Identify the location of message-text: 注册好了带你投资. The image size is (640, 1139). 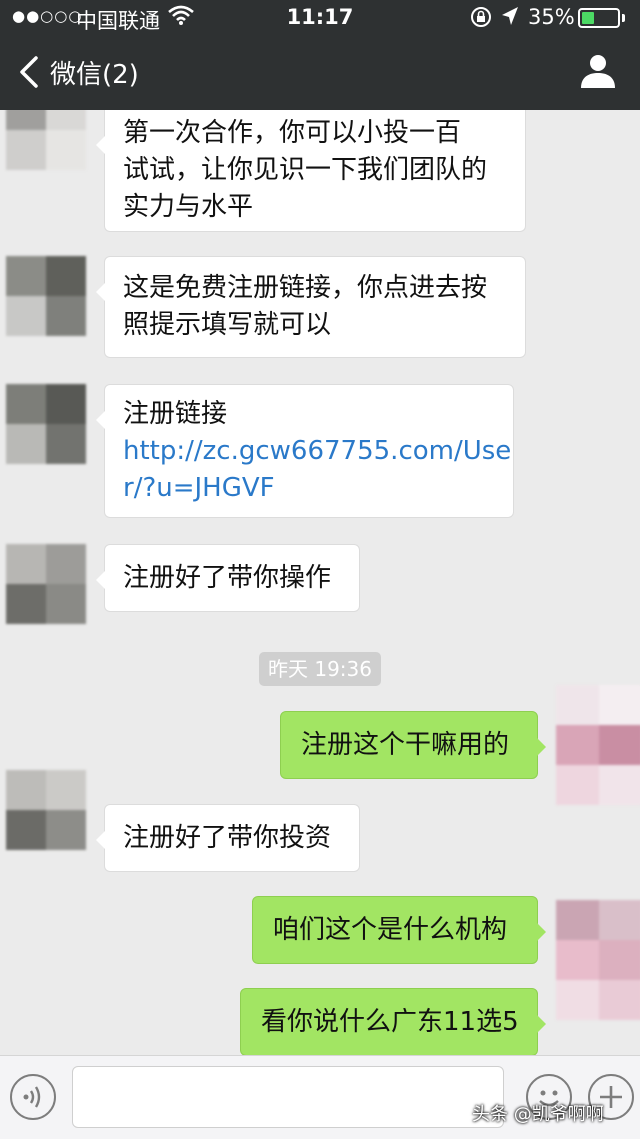
(227, 837).